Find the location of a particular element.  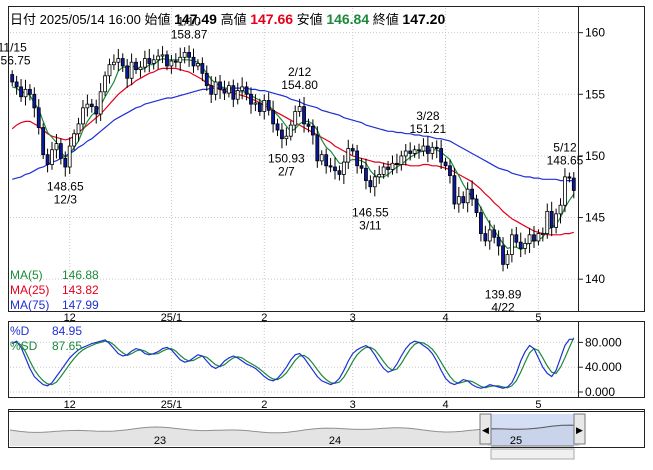

legend-ma25-value: 143.82 is located at coordinates (80, 290).